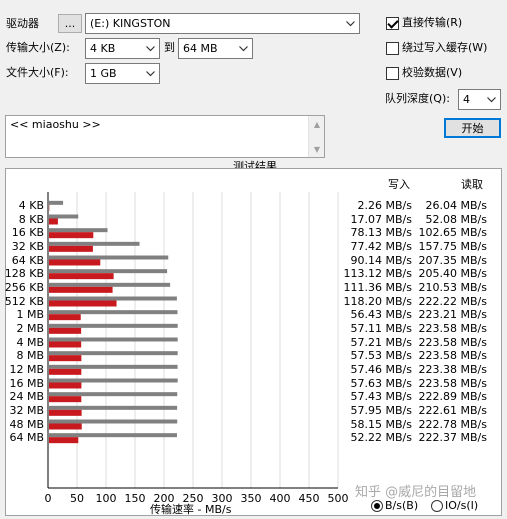 The width and height of the screenshot is (507, 519). What do you see at coordinates (452, 260) in the screenshot?
I see `read-value: 207.35 MB/s` at bounding box center [452, 260].